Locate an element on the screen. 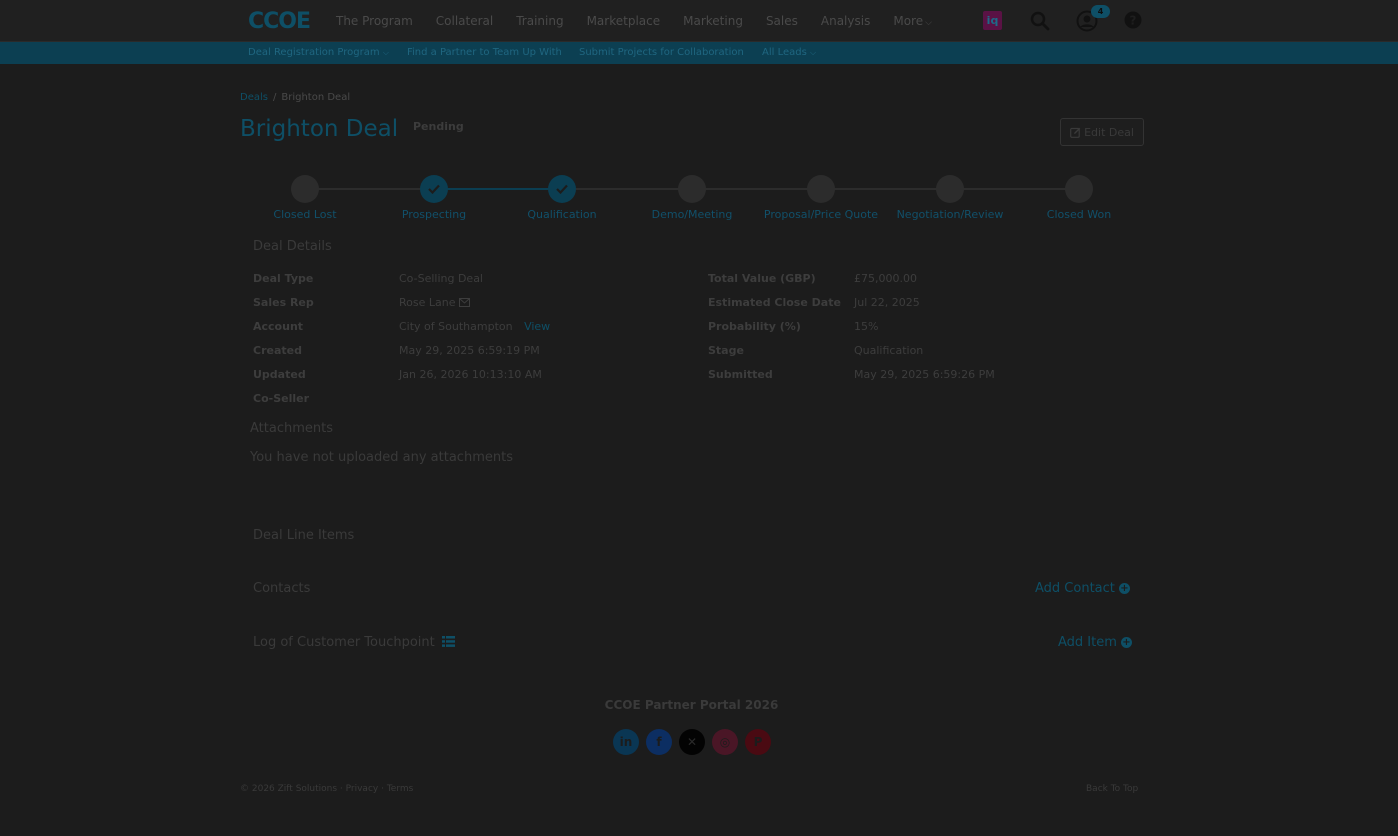 This screenshot has width=1398, height=836. detail-value-total-value: £75,000.00 is located at coordinates (885, 278).